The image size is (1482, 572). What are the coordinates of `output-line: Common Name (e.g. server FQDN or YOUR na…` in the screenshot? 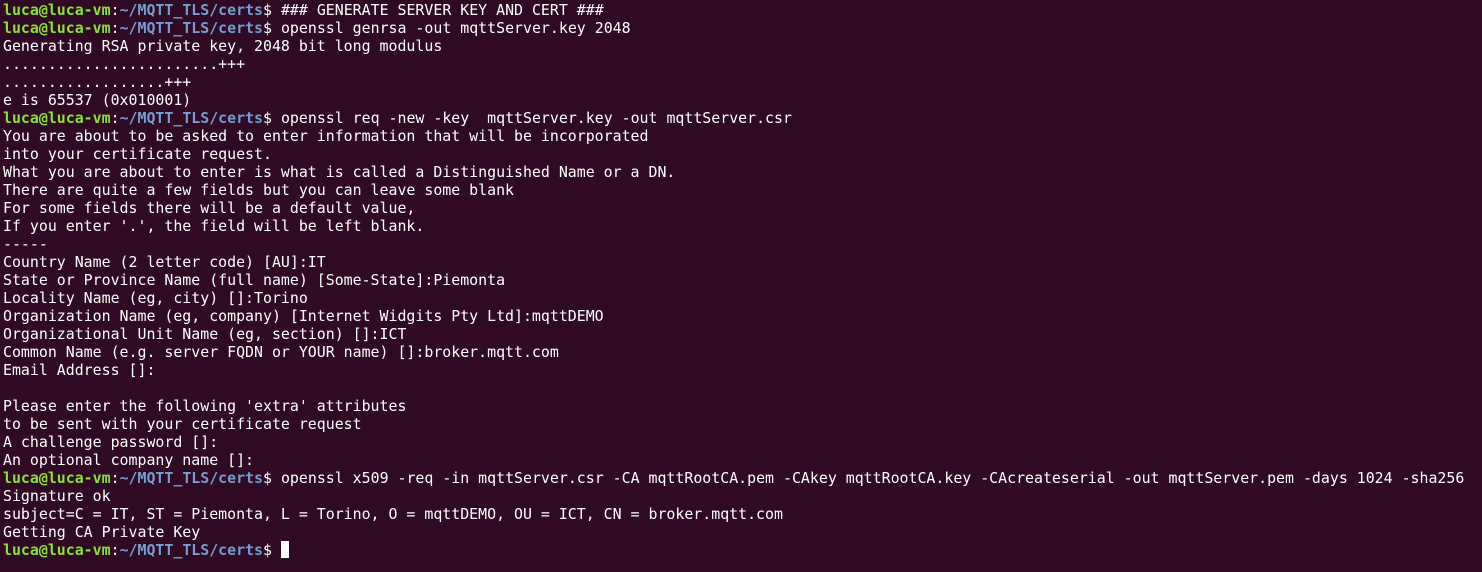 It's located at (281, 352).